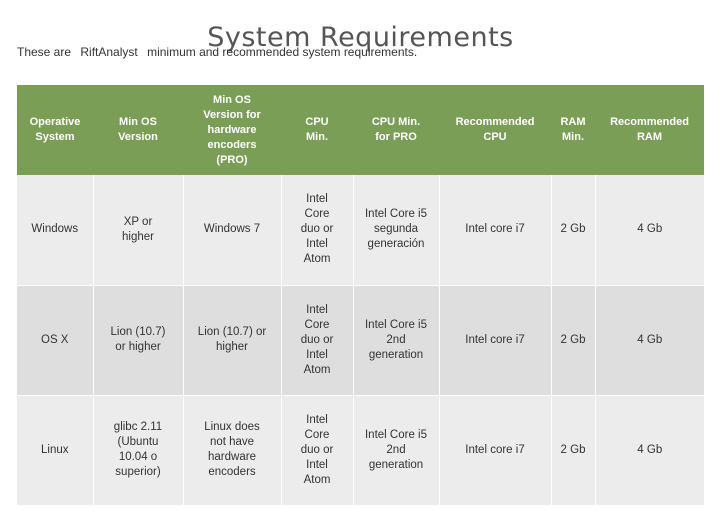  Describe the element at coordinates (232, 450) in the screenshot. I see `cell-min-os-pro: Linux does not have hardware encoders` at that location.